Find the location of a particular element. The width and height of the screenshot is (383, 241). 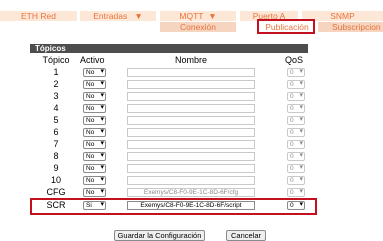

topic-label: 5 is located at coordinates (56, 120).